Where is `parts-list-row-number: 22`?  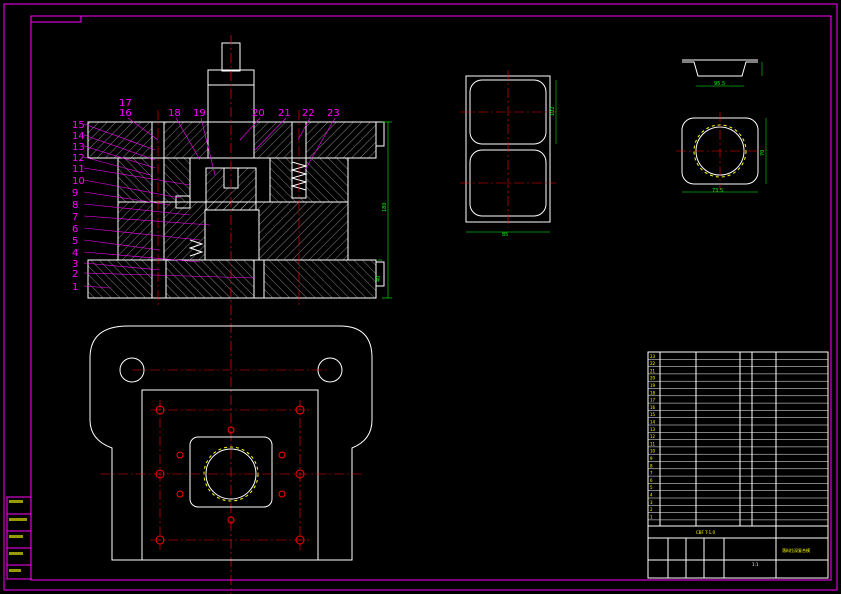 parts-list-row-number: 22 is located at coordinates (653, 363).